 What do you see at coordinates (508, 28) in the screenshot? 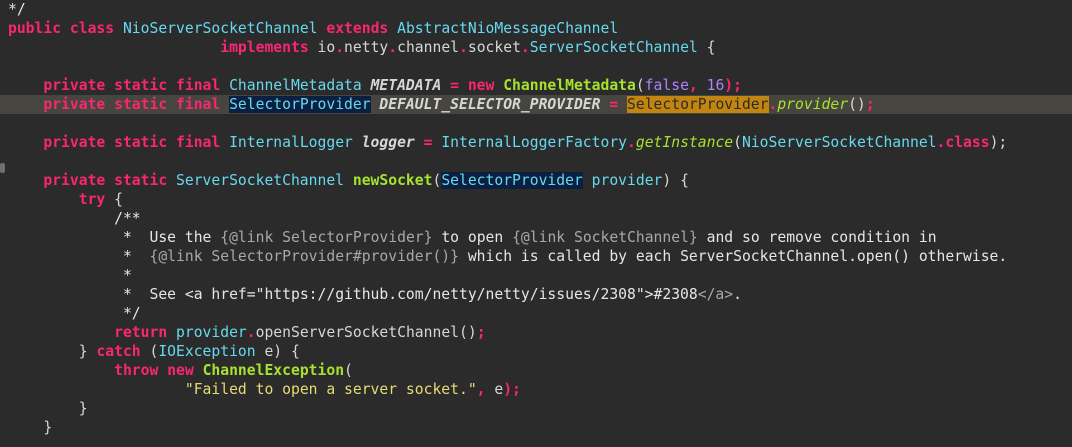
I see `code-token: AbstractNioMessageChannel` at bounding box center [508, 28].